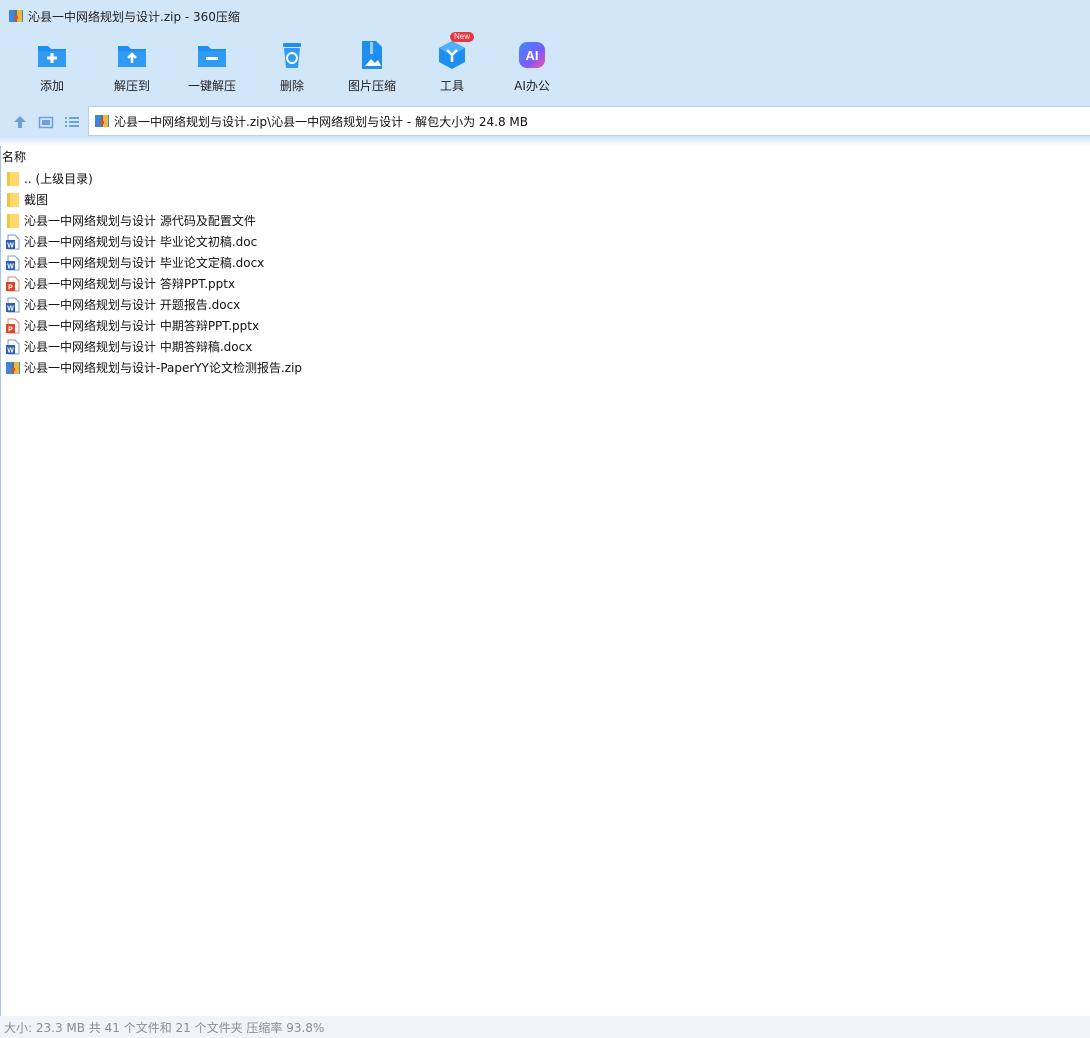 The image size is (1090, 1038). I want to click on file-name: 截图, so click(36, 200).